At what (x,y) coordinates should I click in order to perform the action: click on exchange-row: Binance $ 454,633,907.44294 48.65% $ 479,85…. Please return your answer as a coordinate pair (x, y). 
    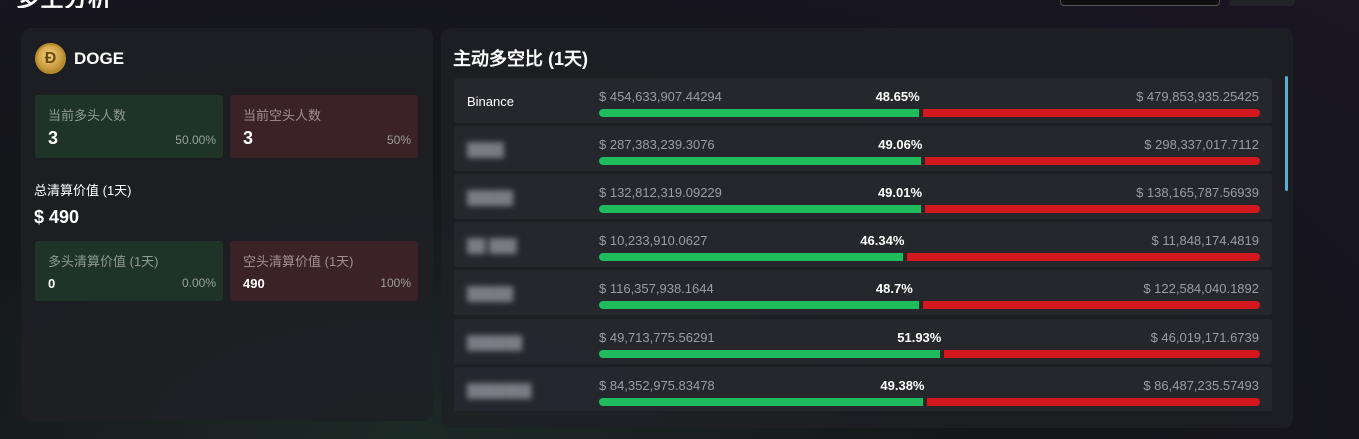
    Looking at the image, I should click on (863, 100).